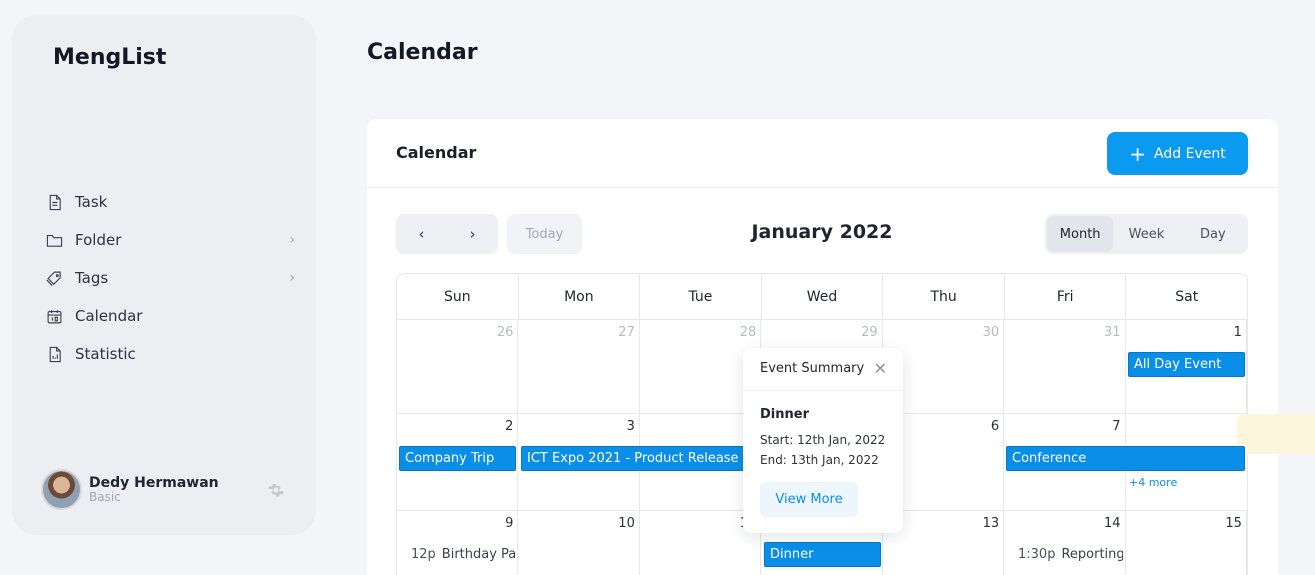 The height and width of the screenshot is (575, 1315). I want to click on day-number: 13, so click(991, 523).